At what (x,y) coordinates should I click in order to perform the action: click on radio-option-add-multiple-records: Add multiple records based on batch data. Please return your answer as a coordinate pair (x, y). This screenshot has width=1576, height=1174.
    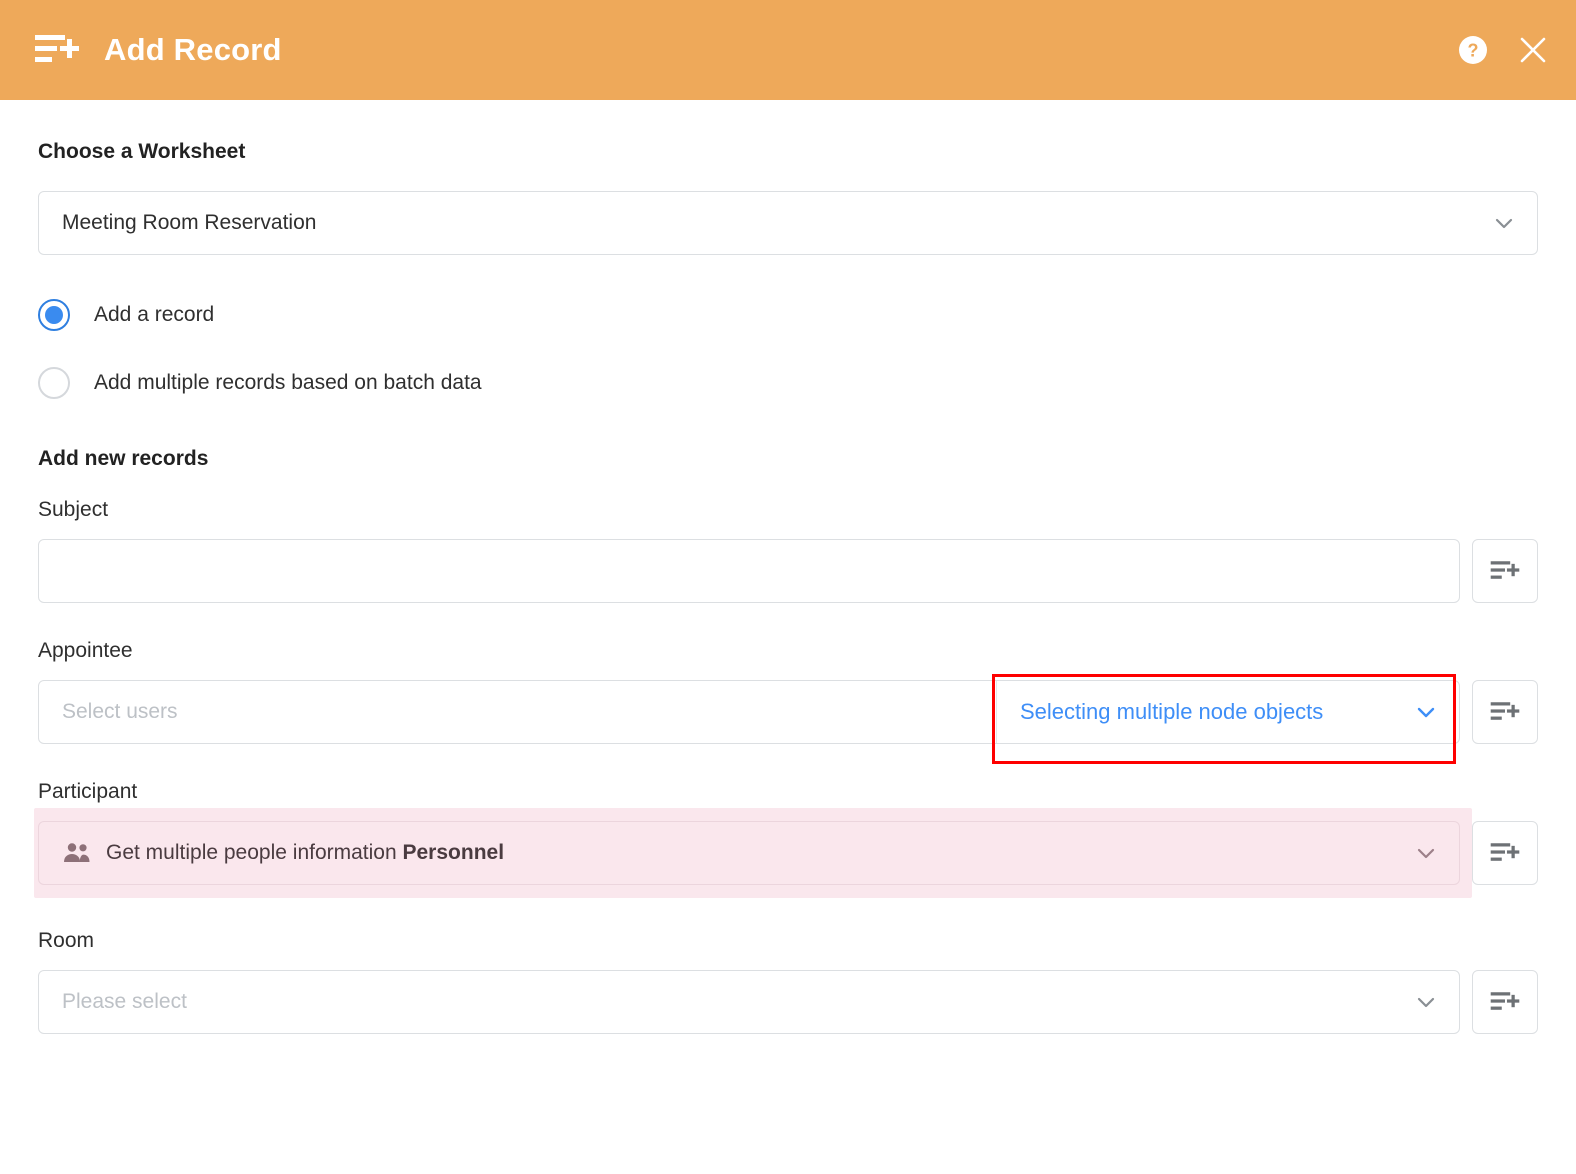
    Looking at the image, I should click on (358, 383).